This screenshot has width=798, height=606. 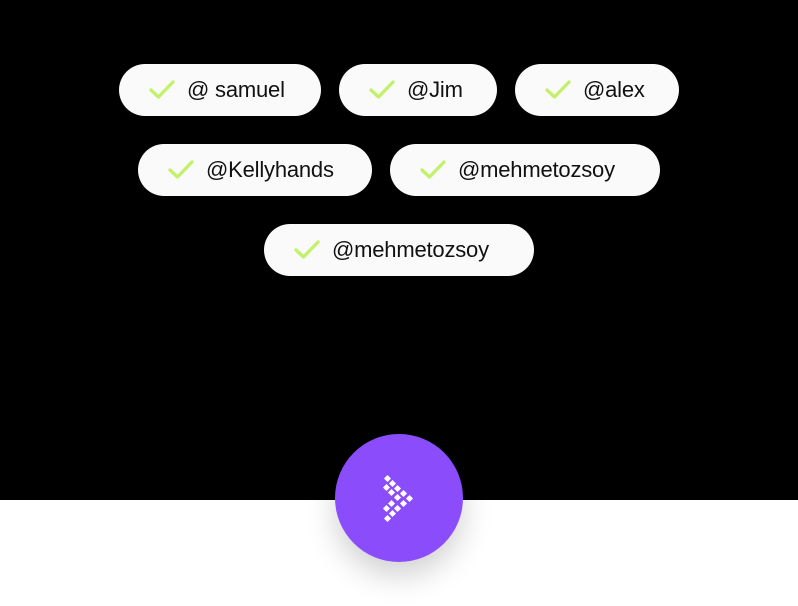 What do you see at coordinates (614, 89) in the screenshot?
I see `chip-label: @alex` at bounding box center [614, 89].